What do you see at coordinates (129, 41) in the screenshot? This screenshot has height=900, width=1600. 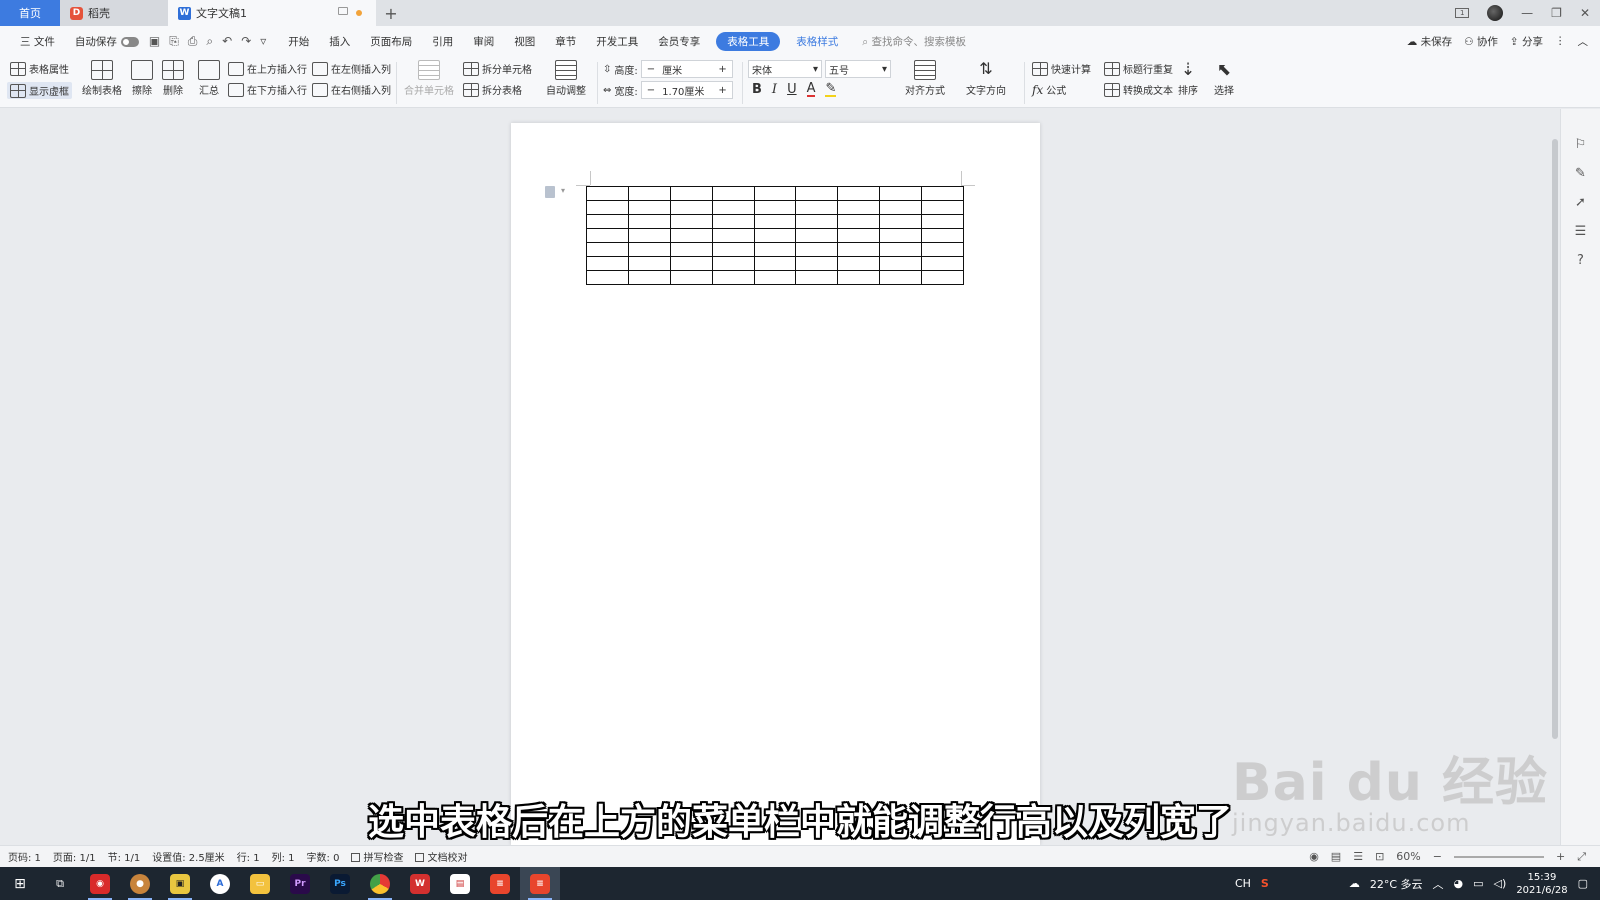 I see `toggle-icon` at bounding box center [129, 41].